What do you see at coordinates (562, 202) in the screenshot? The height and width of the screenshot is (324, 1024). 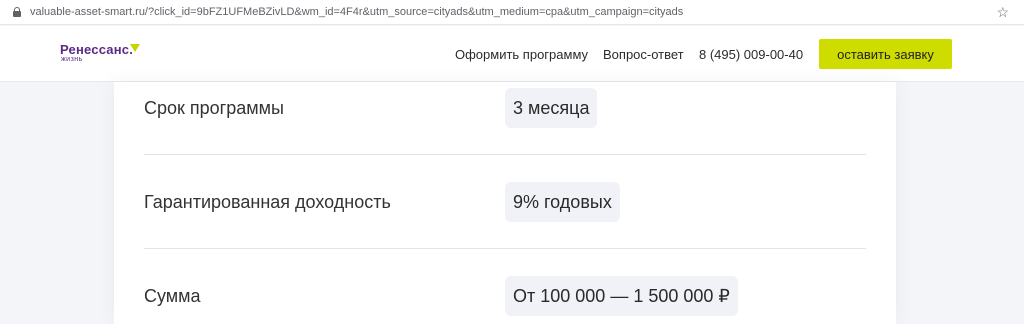 I see `detail-value-yield: 9% годовых` at bounding box center [562, 202].